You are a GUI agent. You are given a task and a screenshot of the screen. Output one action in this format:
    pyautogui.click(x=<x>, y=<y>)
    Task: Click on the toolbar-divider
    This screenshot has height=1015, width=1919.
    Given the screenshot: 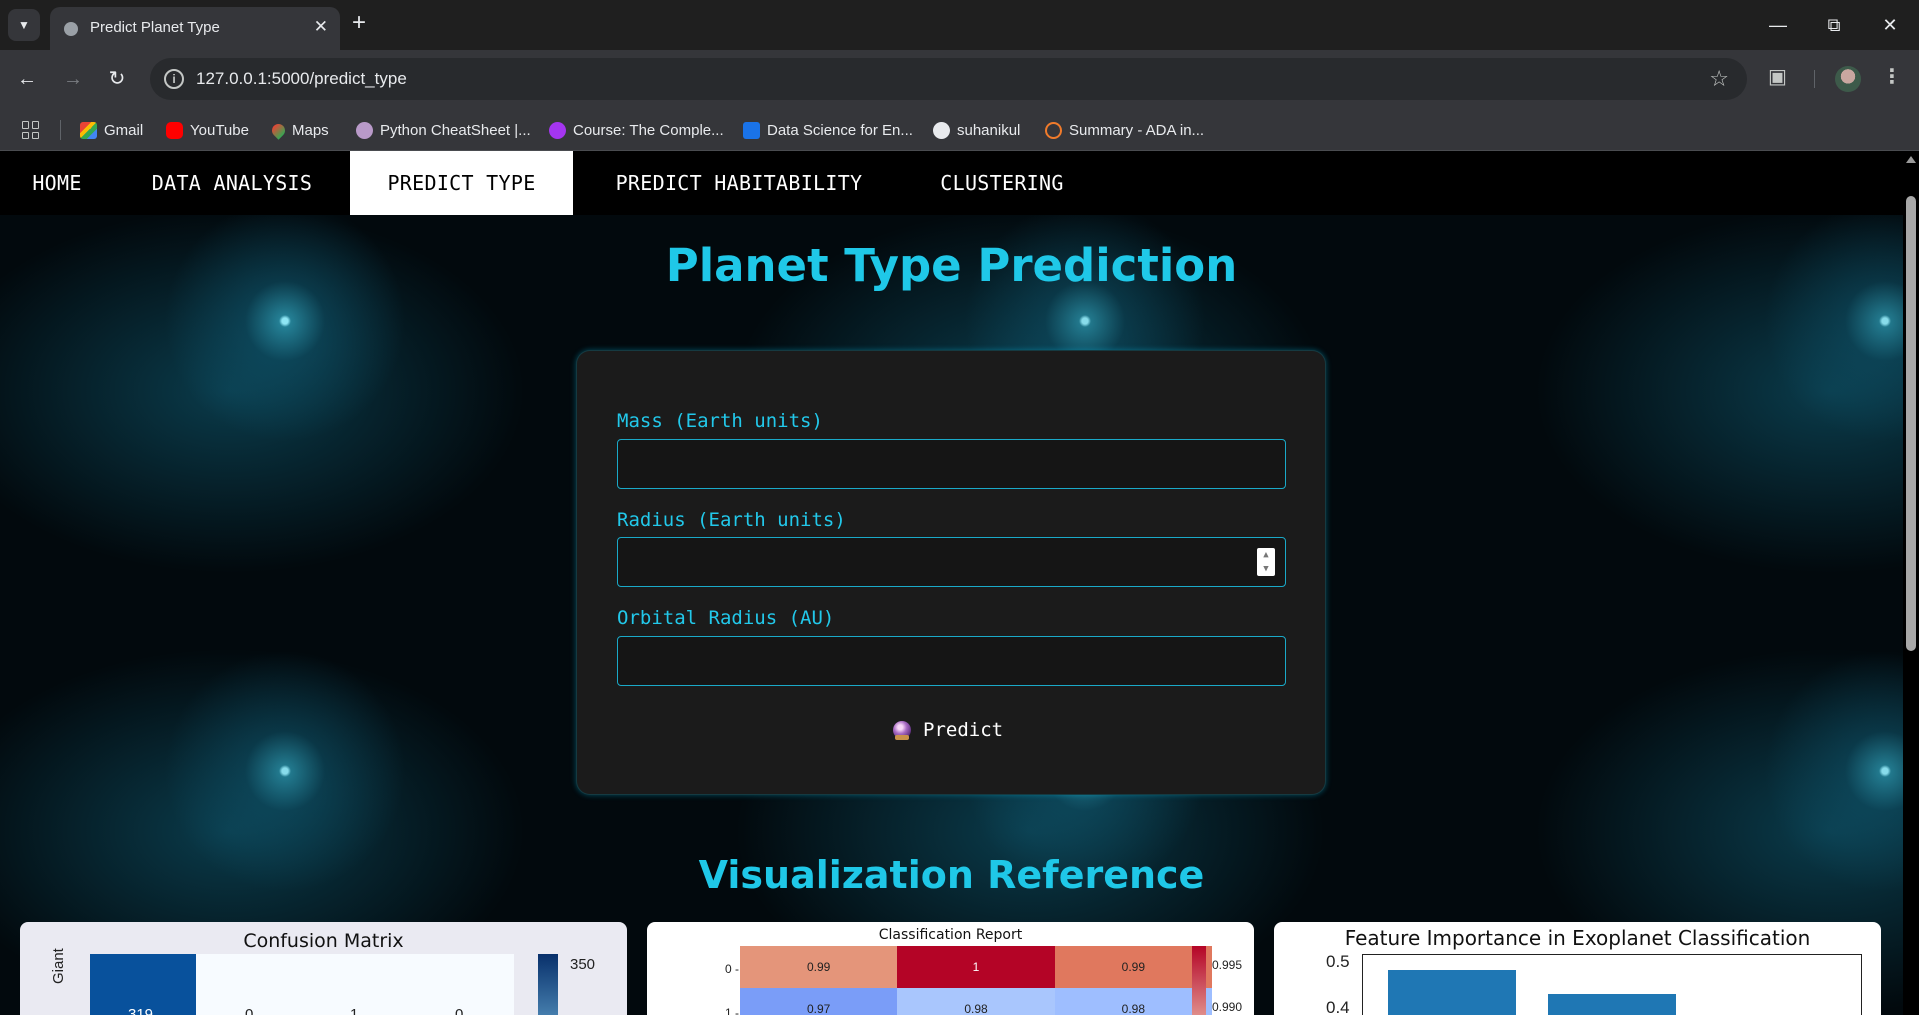 What is the action you would take?
    pyautogui.click(x=1814, y=79)
    